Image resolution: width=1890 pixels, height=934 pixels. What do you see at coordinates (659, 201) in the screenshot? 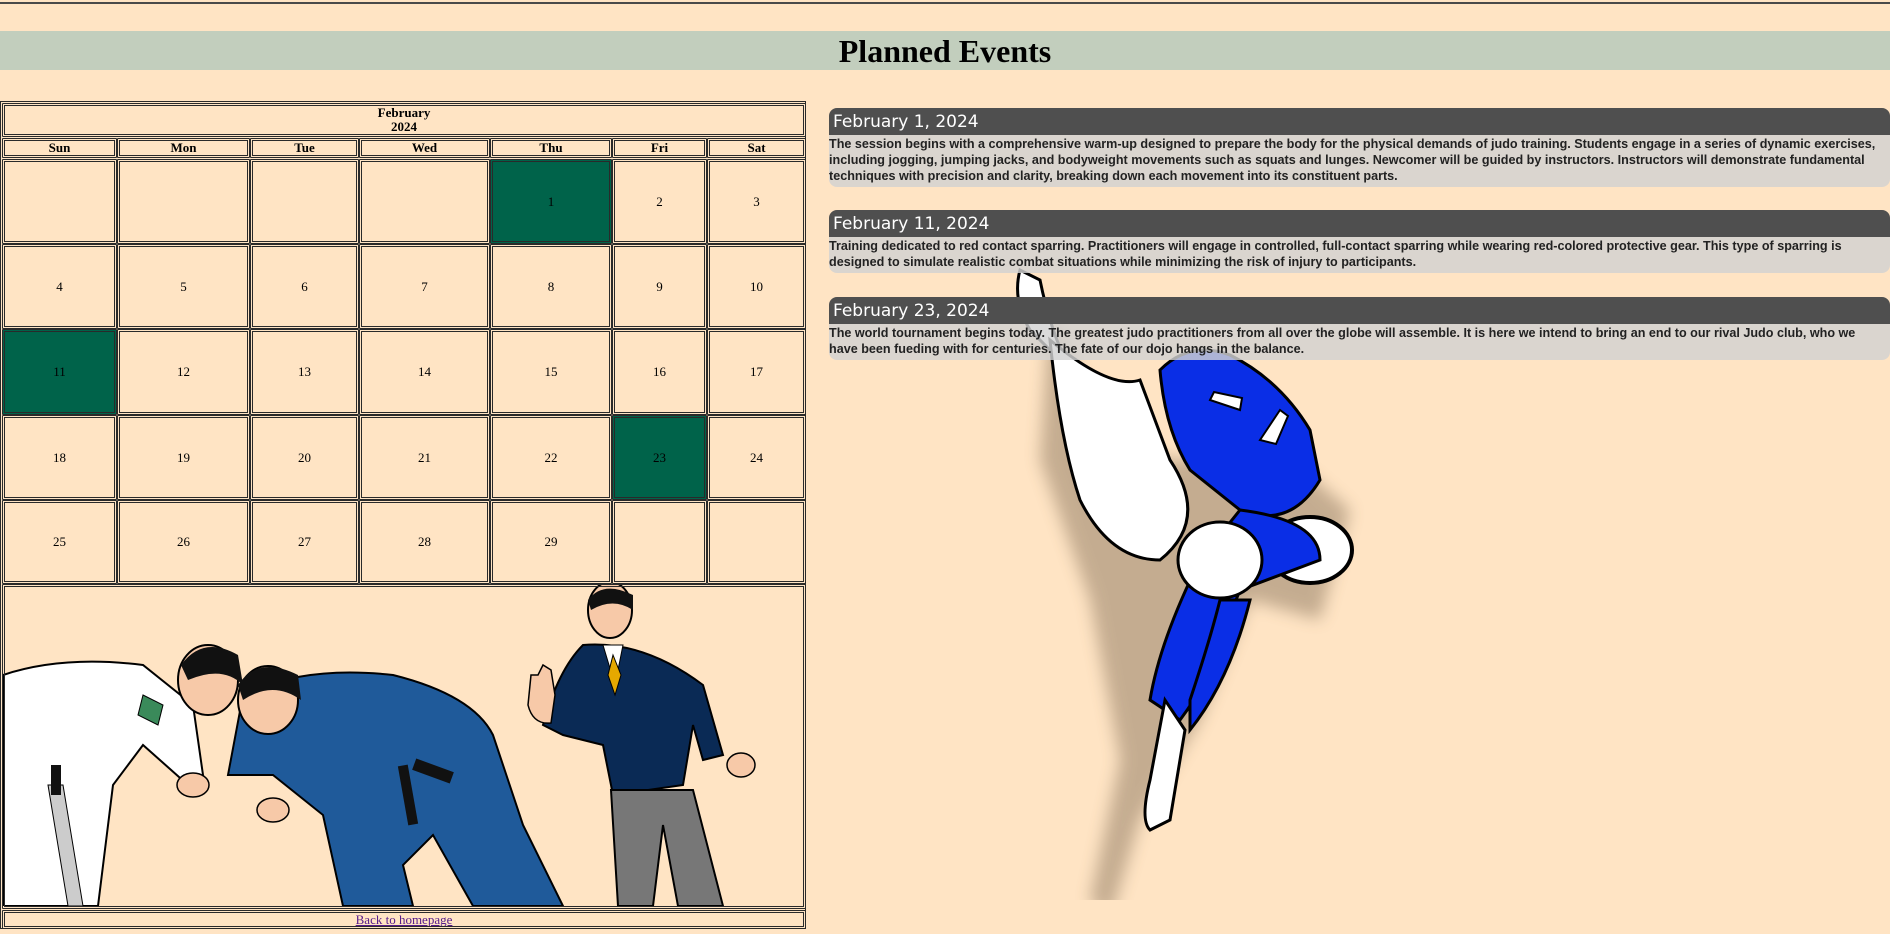
I see `calendar-day-2: 2` at bounding box center [659, 201].